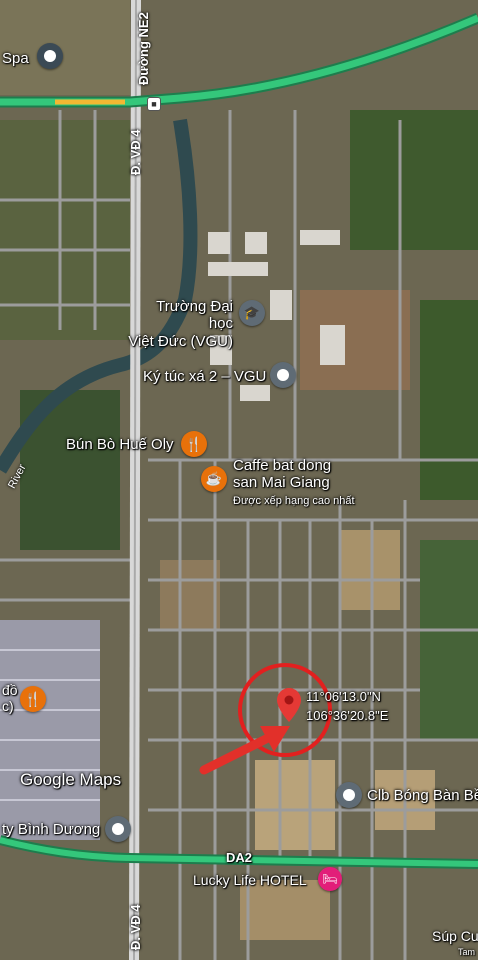 Image resolution: width=478 pixels, height=960 pixels. Describe the element at coordinates (204, 376) in the screenshot. I see `place-label-dorm: Ký túc xá 2 – VGU` at that location.